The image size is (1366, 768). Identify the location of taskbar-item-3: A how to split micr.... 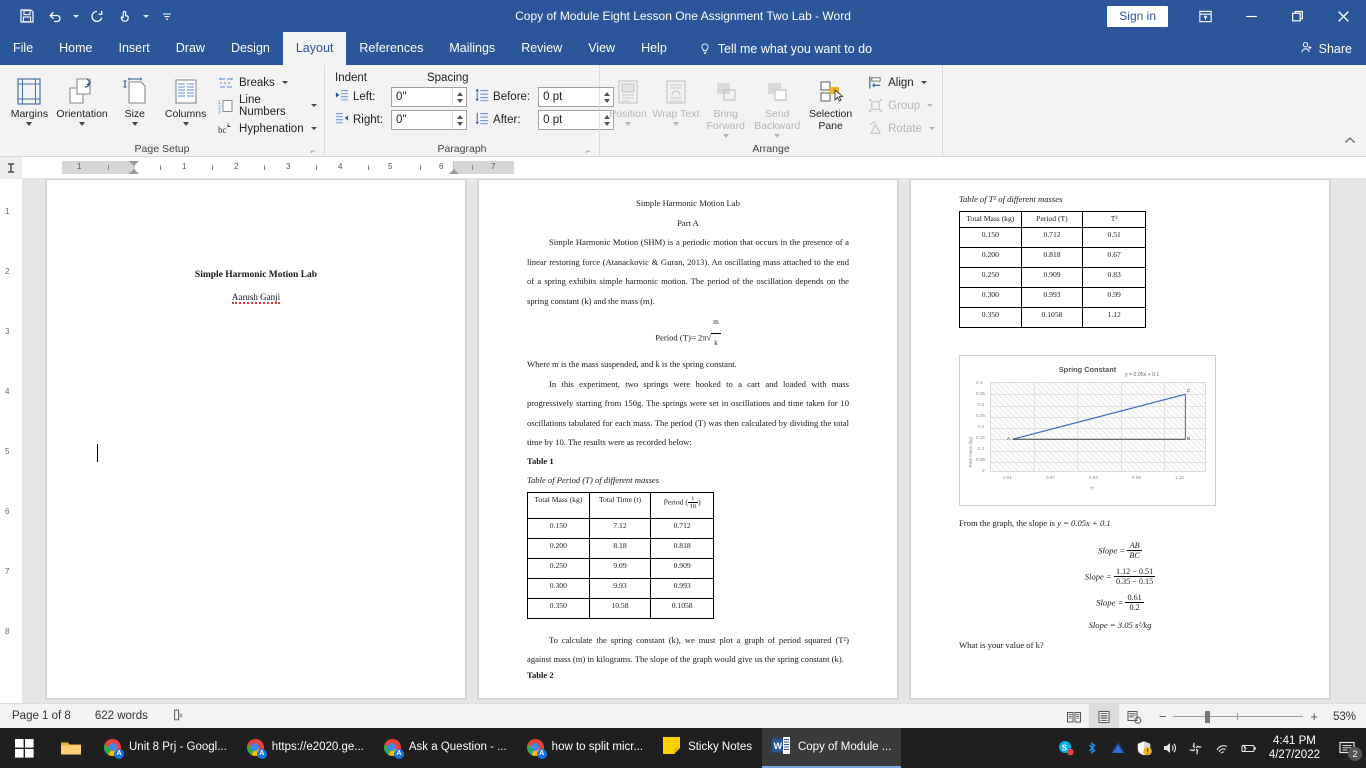
(585, 748).